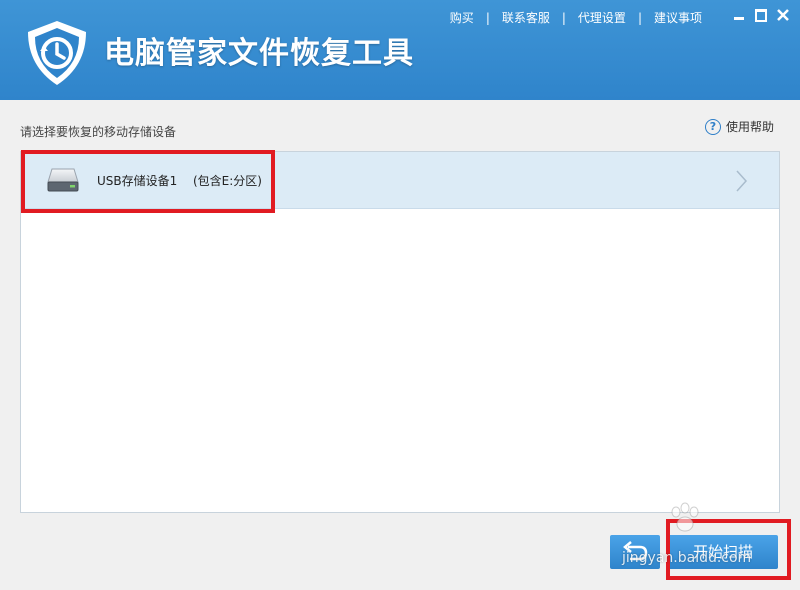 This screenshot has height=590, width=800. Describe the element at coordinates (742, 183) in the screenshot. I see `chevron-right-icon` at that location.